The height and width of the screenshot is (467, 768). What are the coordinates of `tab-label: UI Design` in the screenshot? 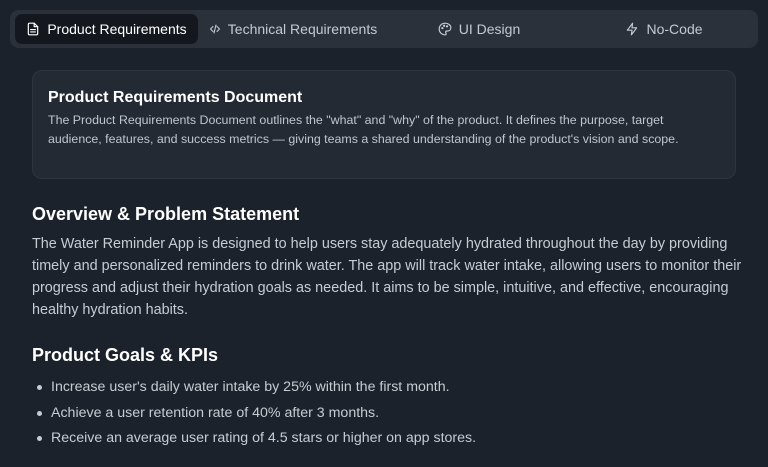 It's located at (489, 29).